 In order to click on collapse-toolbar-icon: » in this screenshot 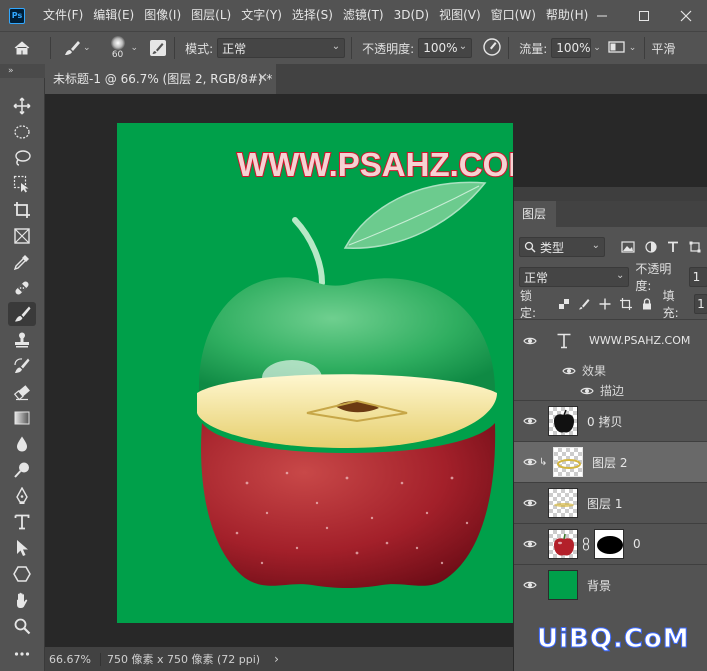, I will do `click(22, 71)`.